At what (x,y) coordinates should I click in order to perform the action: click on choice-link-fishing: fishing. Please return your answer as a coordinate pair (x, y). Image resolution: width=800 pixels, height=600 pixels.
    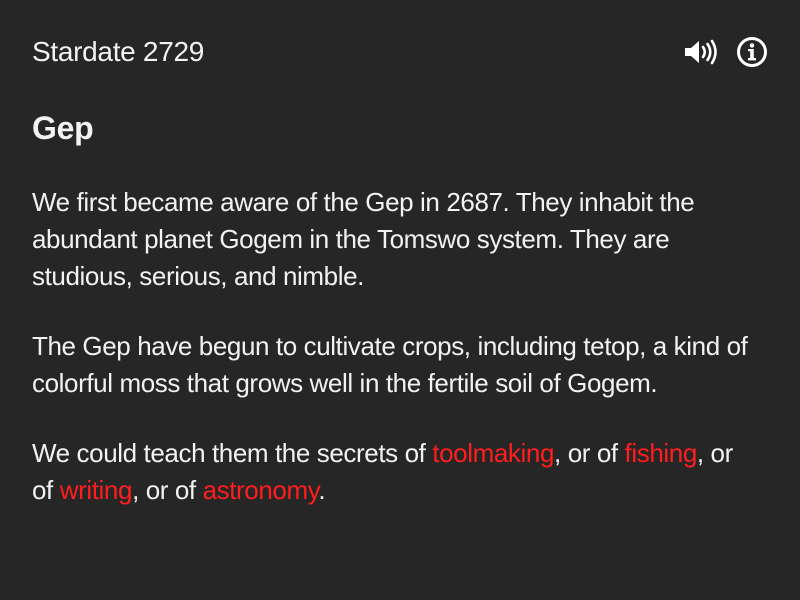
    Looking at the image, I should click on (661, 453).